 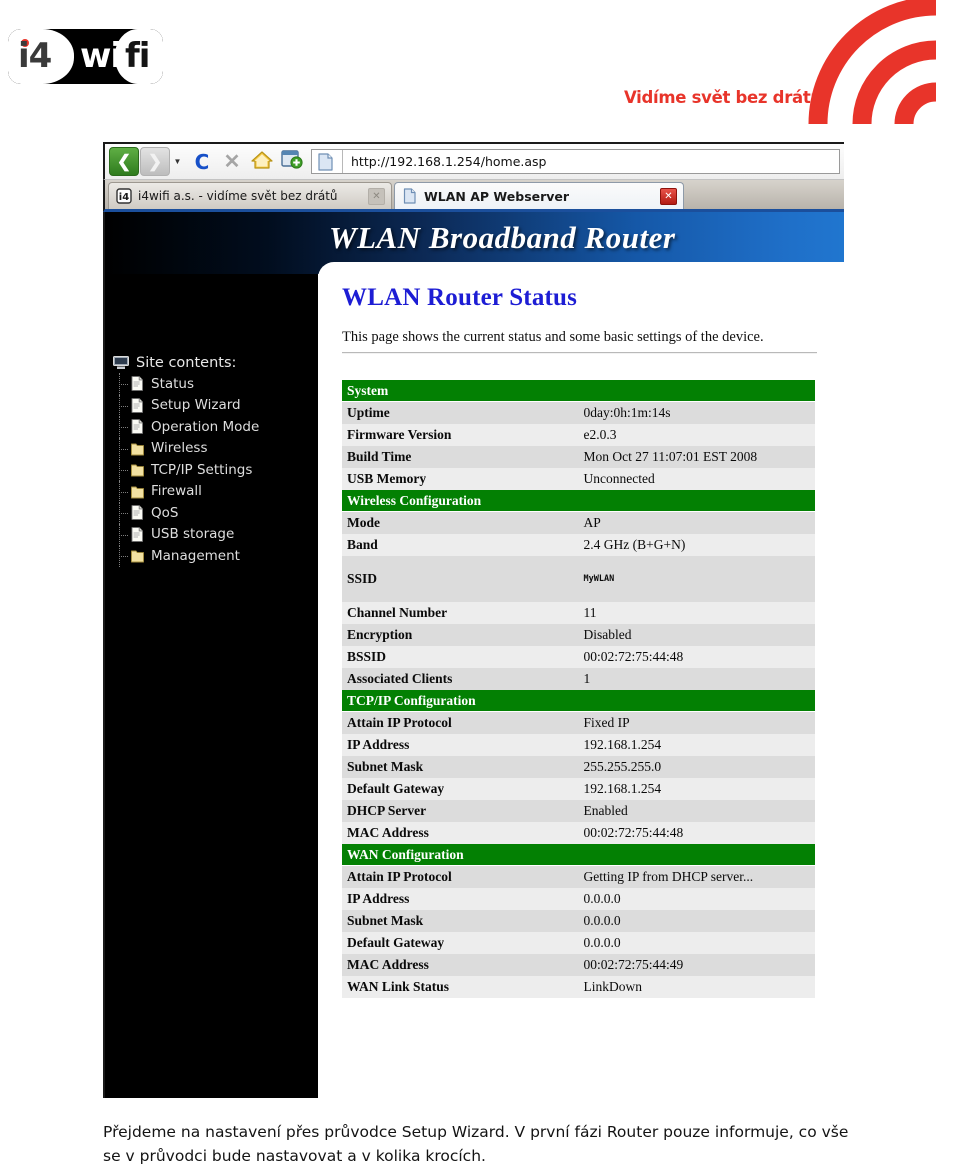 I want to click on monitor-icon, so click(x=121, y=362).